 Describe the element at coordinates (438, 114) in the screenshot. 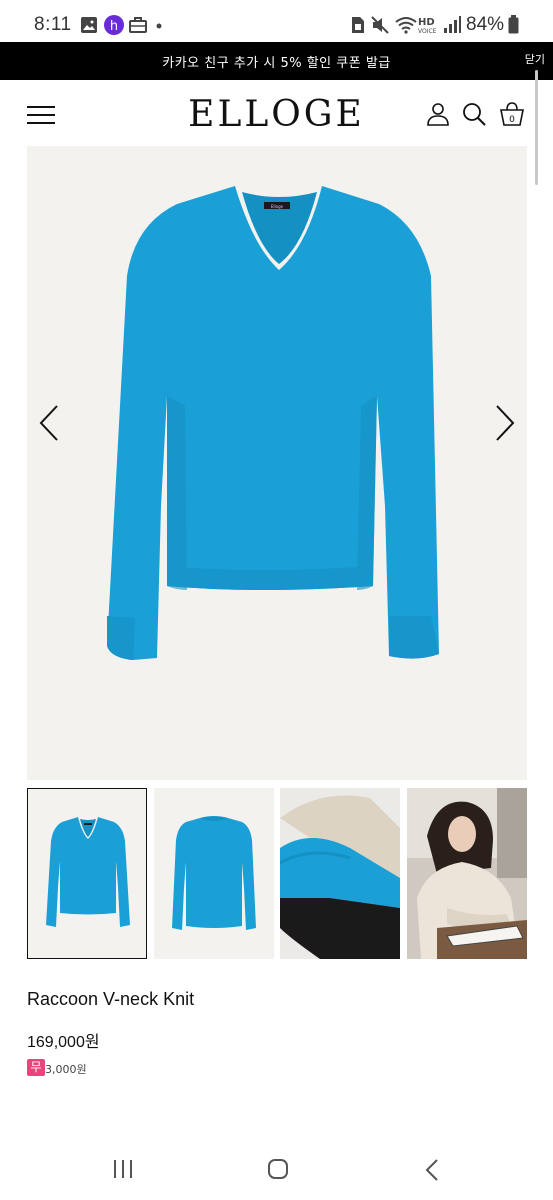

I see `user-icon` at that location.